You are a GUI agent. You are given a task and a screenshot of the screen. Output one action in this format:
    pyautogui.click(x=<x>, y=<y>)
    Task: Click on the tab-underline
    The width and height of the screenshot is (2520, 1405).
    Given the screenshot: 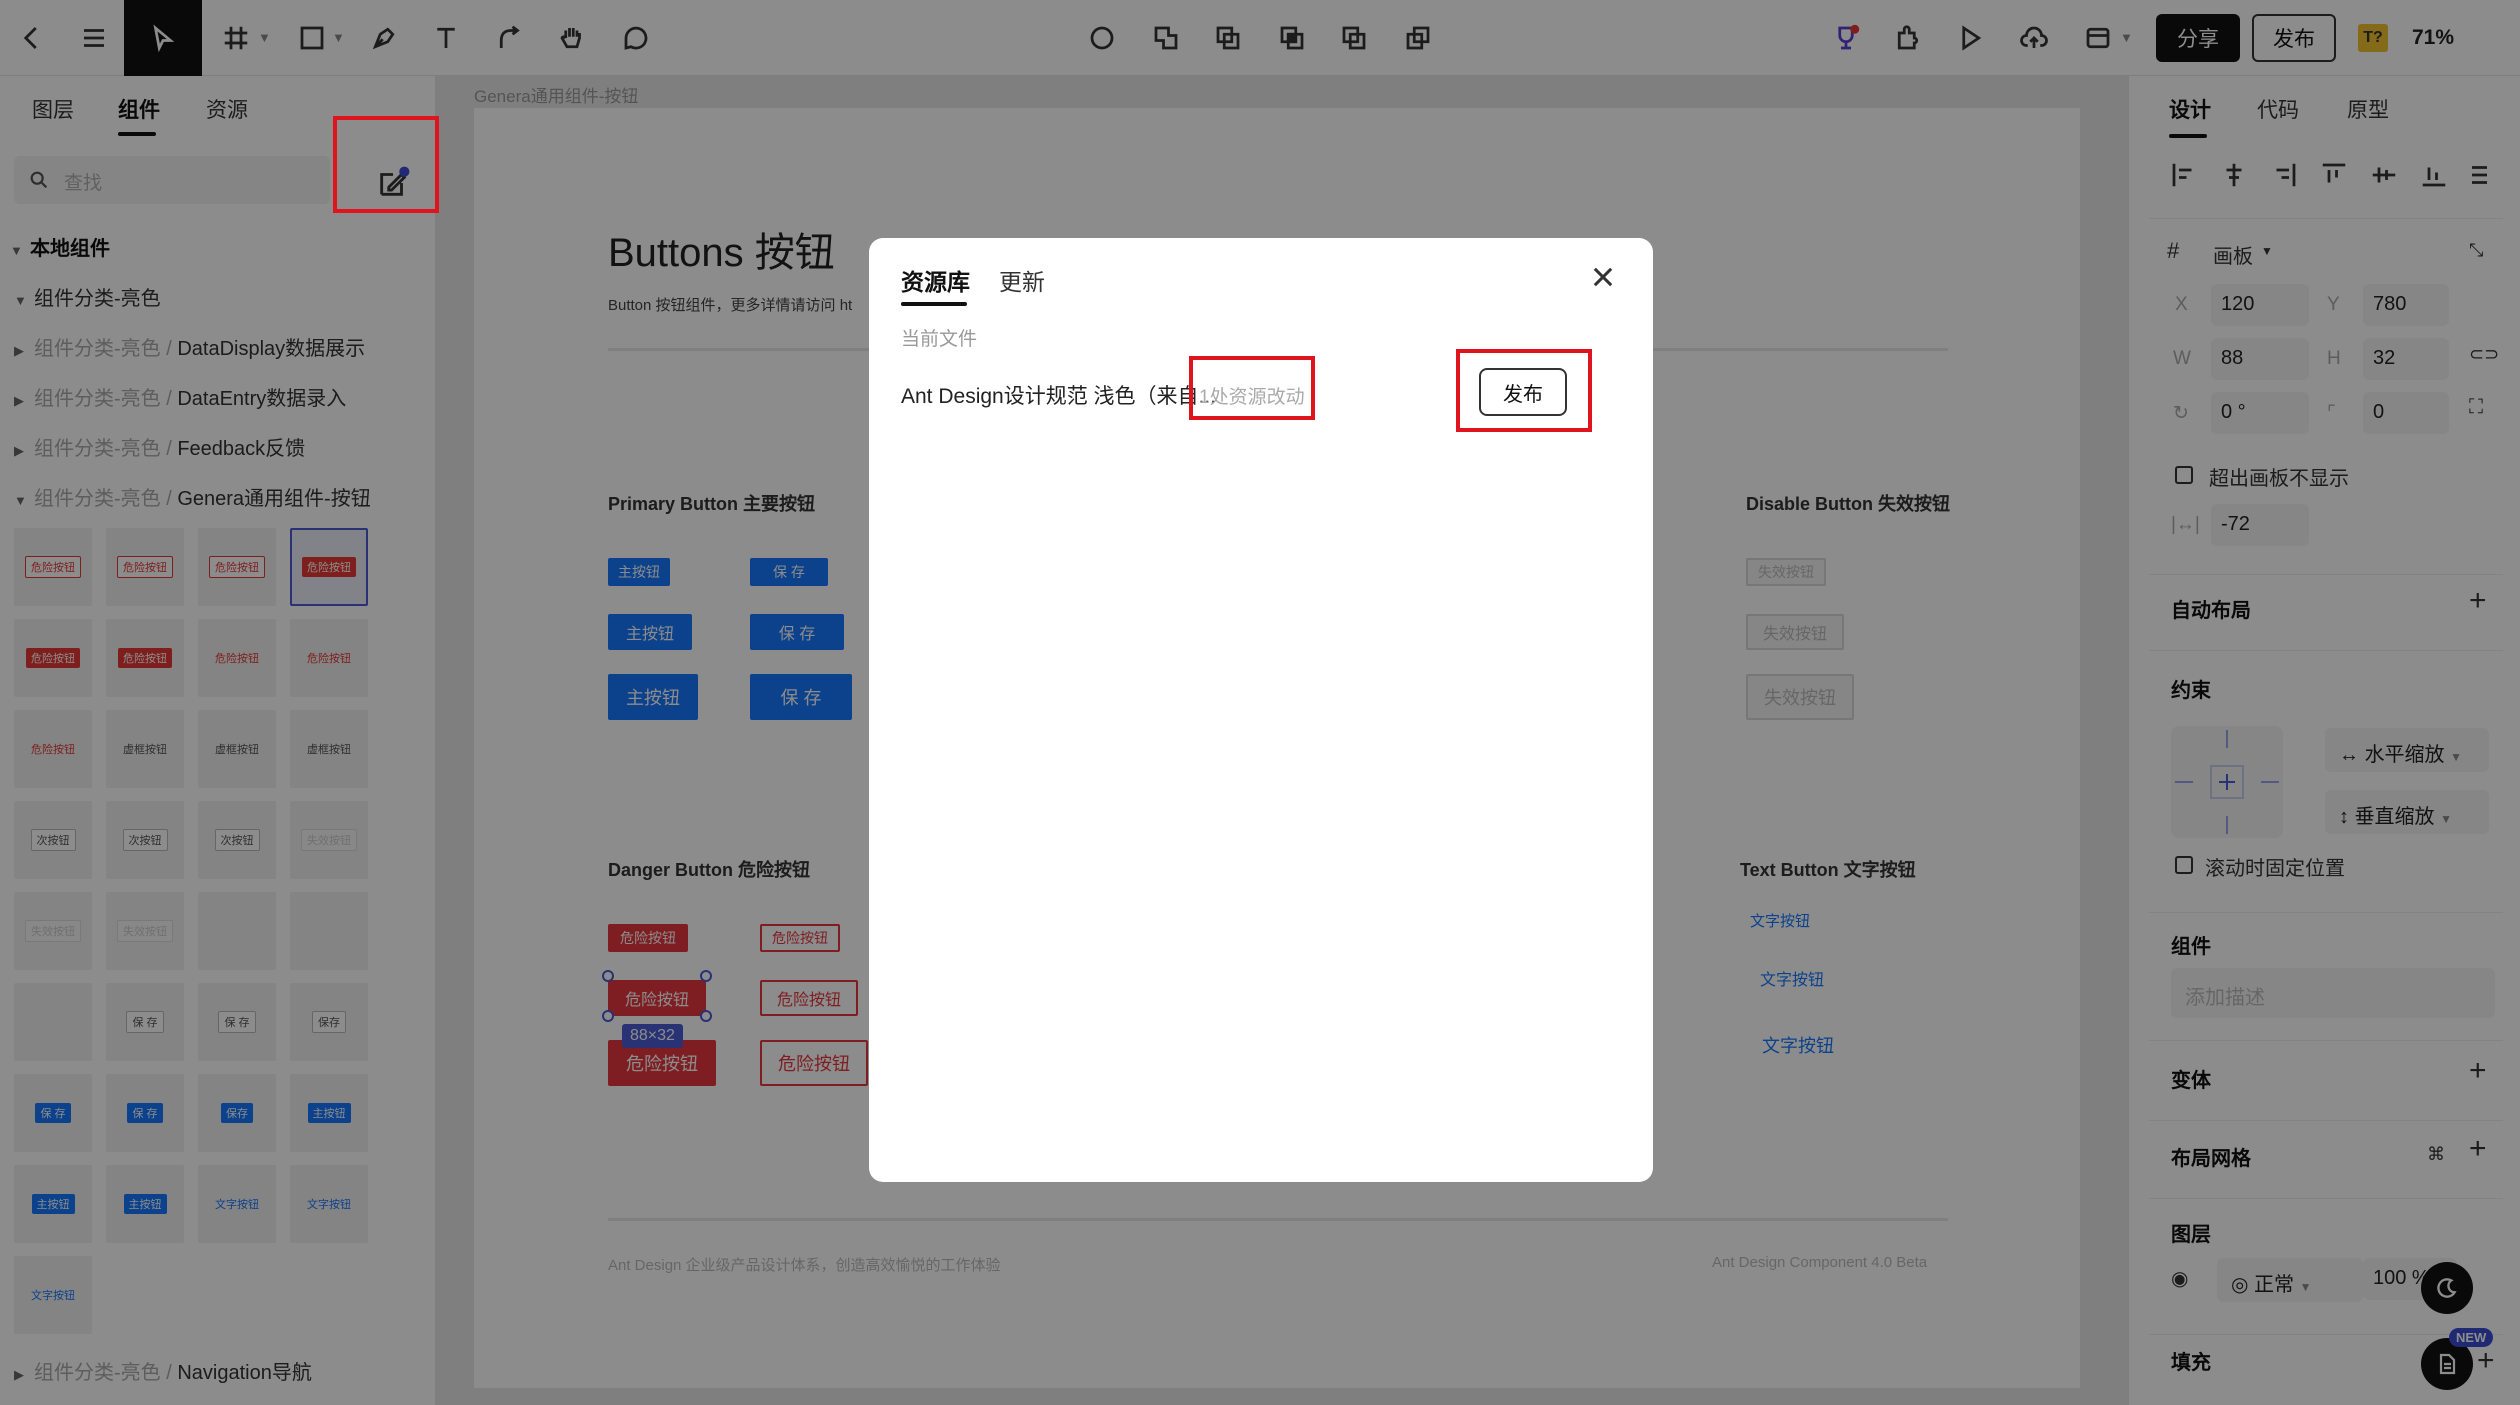 What is the action you would take?
    pyautogui.click(x=934, y=304)
    